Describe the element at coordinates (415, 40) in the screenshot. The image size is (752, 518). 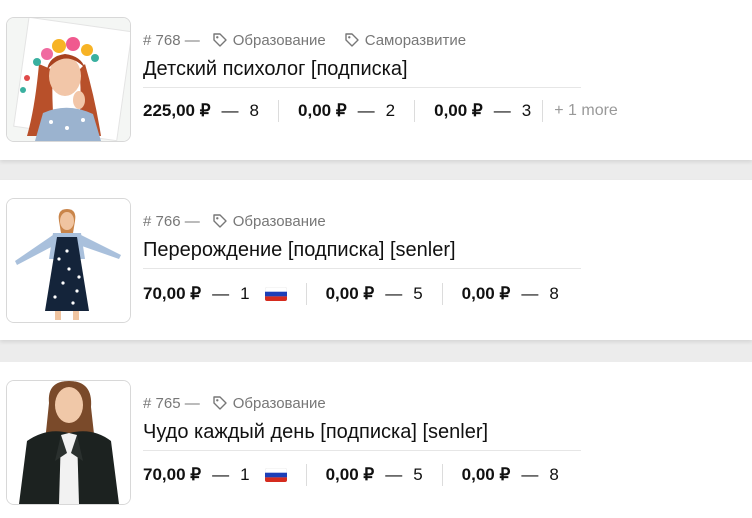
I see `tag-label: Саморазвитие` at that location.